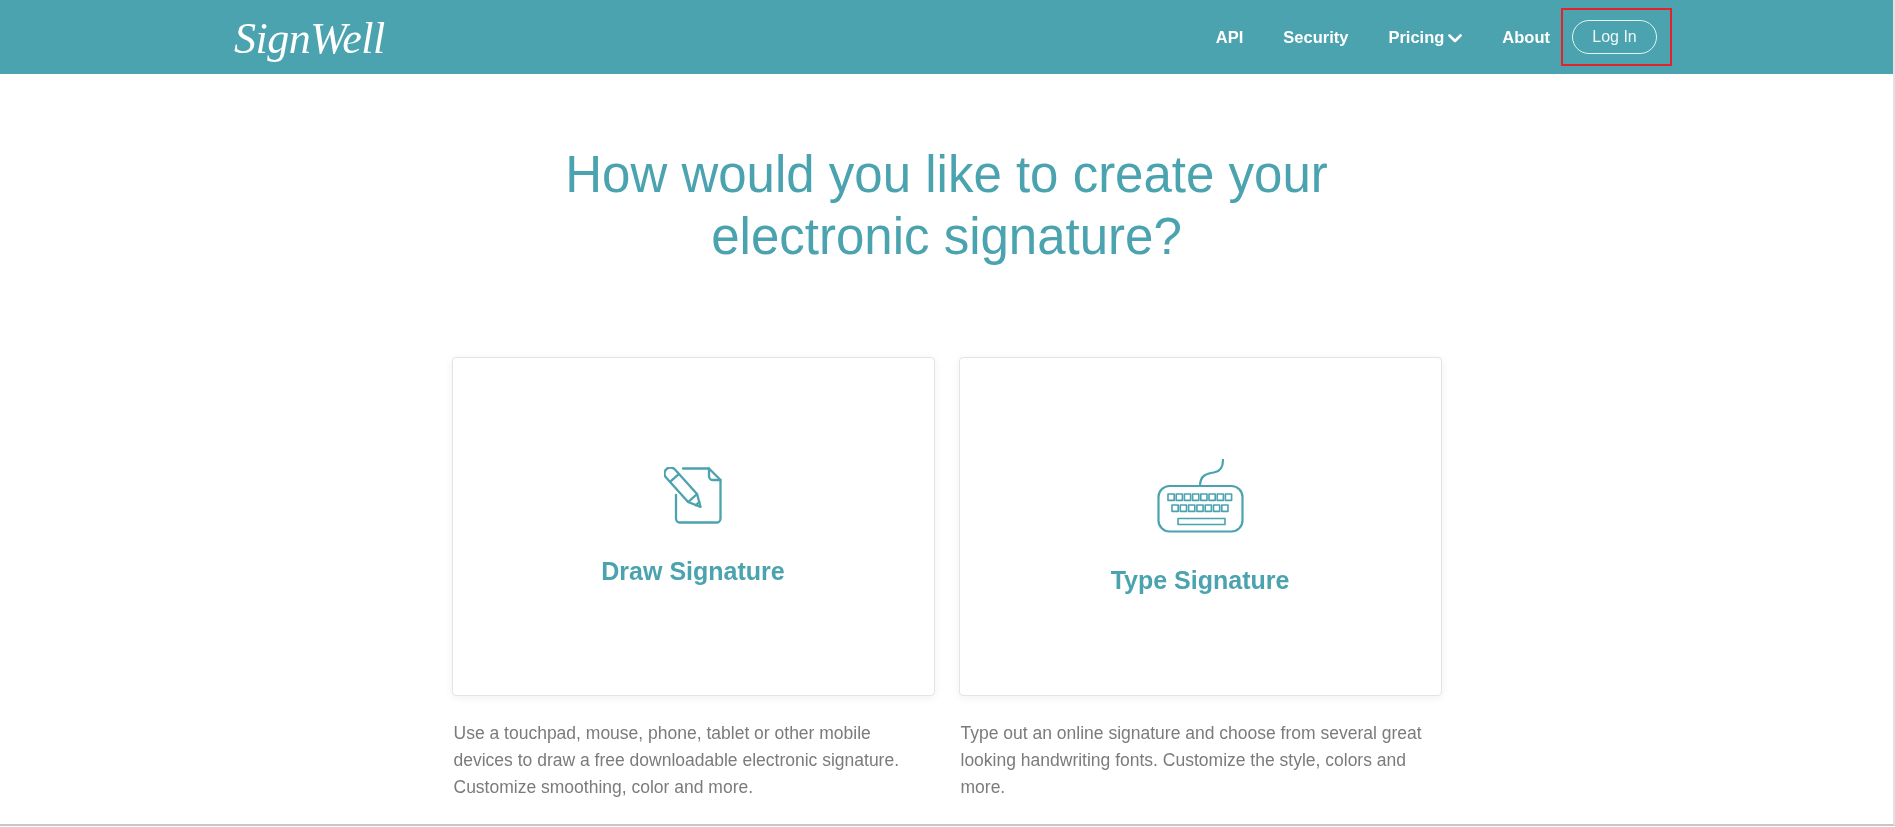  Describe the element at coordinates (677, 760) in the screenshot. I see `card-description: Use a touchpad, mouse, phone, tablet or other mobile devices to draw a free downloadable electronic signature. Customize smoothing, color and more.` at that location.